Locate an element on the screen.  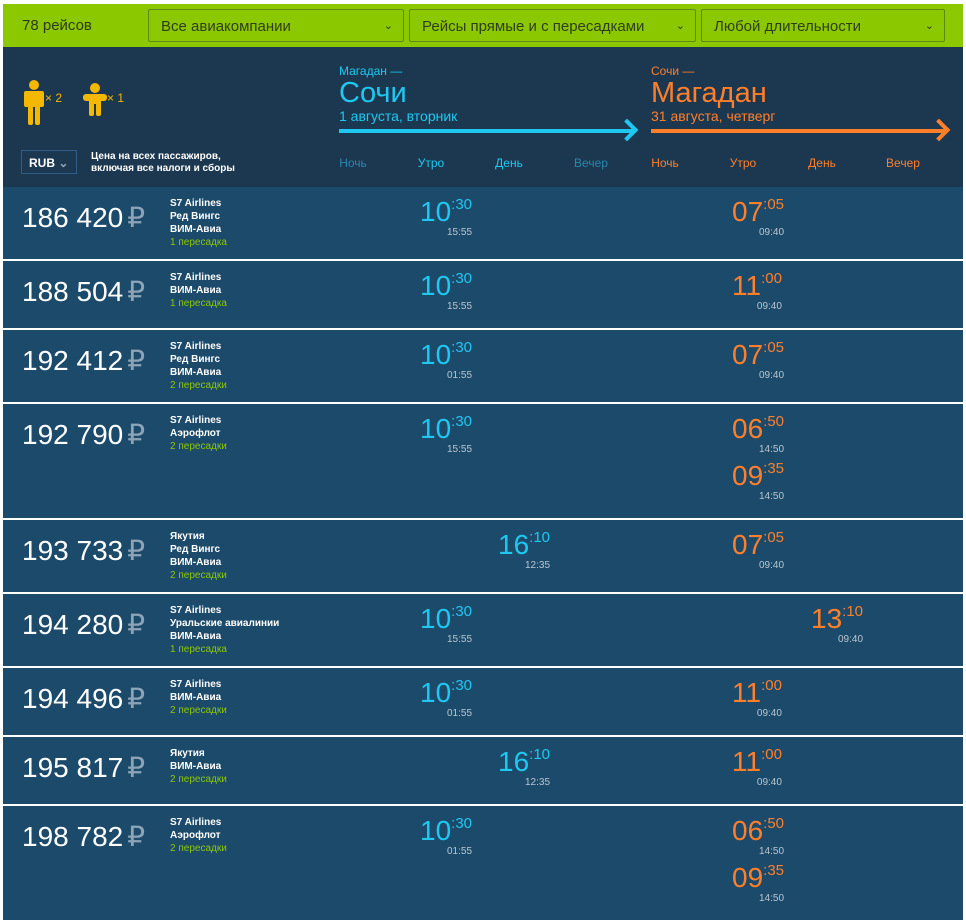
outbound-period-2: День is located at coordinates (509, 163).